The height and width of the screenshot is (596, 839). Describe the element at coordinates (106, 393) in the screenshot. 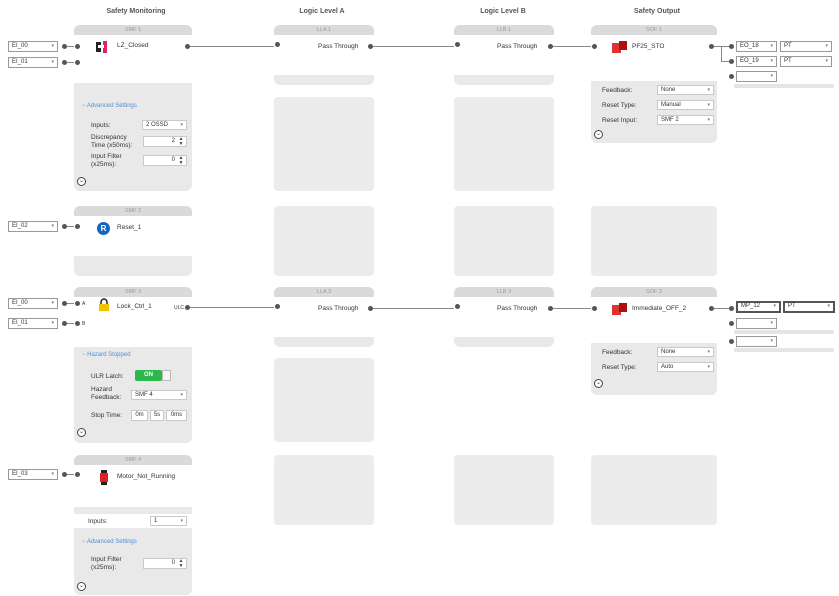

I see `hazard-feedback-label: Hazard Feedback:` at that location.